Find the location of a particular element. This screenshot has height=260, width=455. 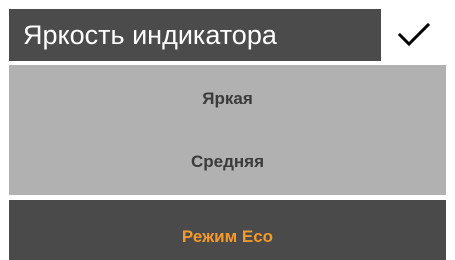

option-bright: Яркая is located at coordinates (227, 99).